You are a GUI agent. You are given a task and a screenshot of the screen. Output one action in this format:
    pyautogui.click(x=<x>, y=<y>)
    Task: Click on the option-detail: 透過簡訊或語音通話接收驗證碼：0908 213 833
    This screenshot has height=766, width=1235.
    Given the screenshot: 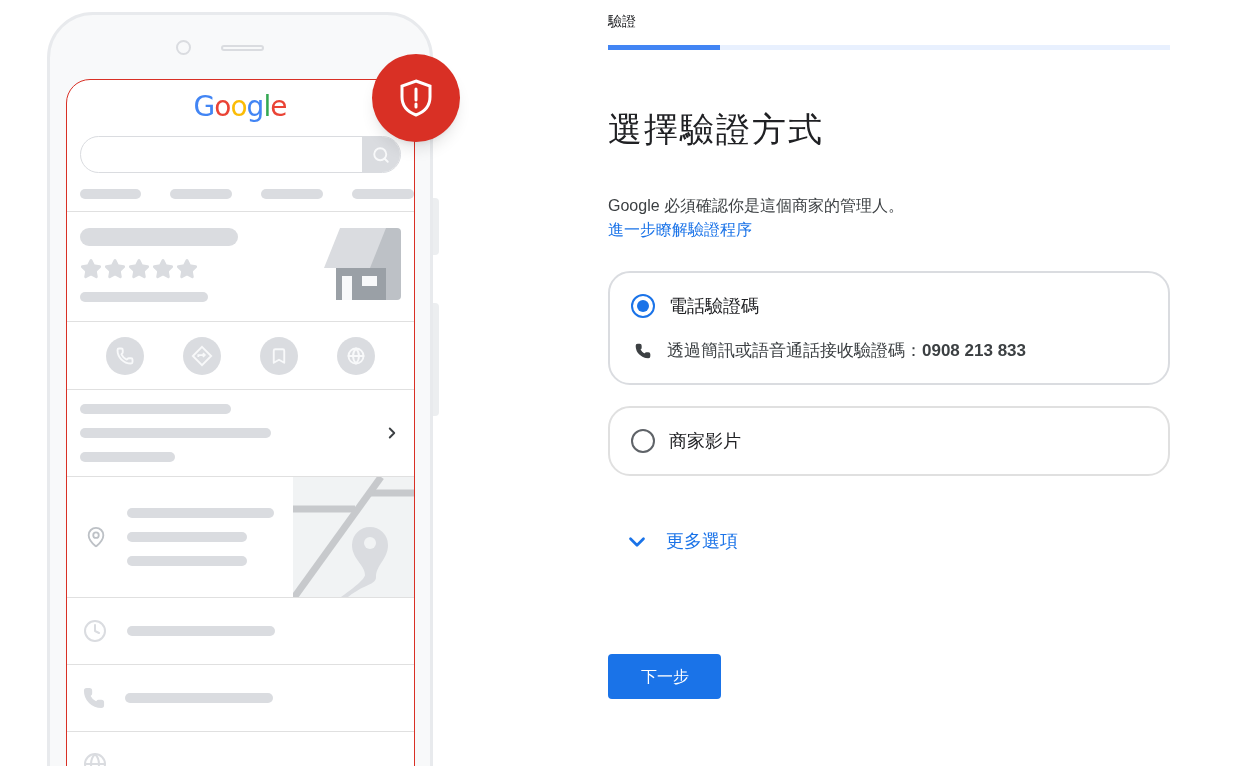 What is the action you would take?
    pyautogui.click(x=846, y=351)
    